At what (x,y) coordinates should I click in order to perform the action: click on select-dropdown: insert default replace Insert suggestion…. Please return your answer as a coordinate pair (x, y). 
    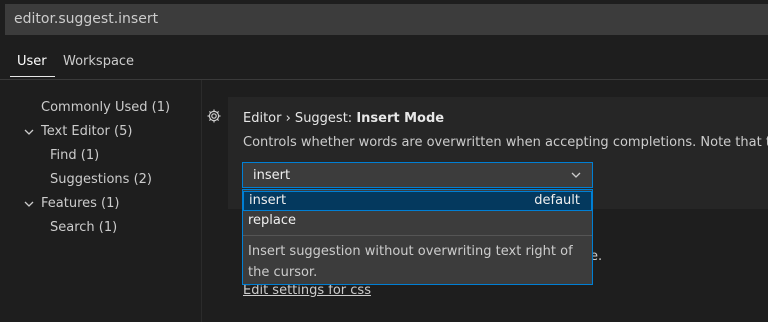
    Looking at the image, I should click on (417, 237).